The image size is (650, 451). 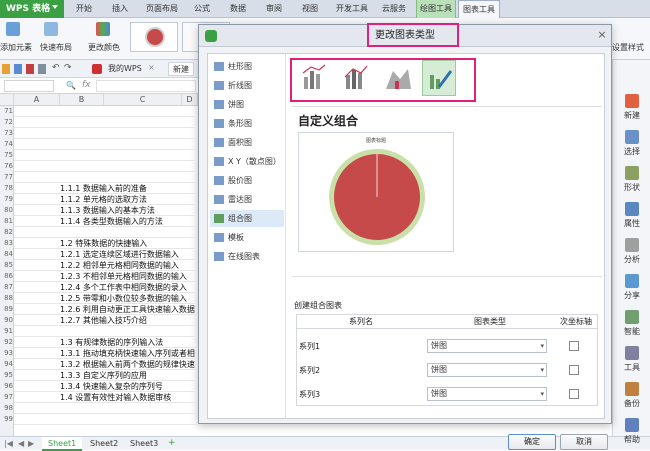 What do you see at coordinates (7, 144) in the screenshot?
I see `row-number: 74` at bounding box center [7, 144].